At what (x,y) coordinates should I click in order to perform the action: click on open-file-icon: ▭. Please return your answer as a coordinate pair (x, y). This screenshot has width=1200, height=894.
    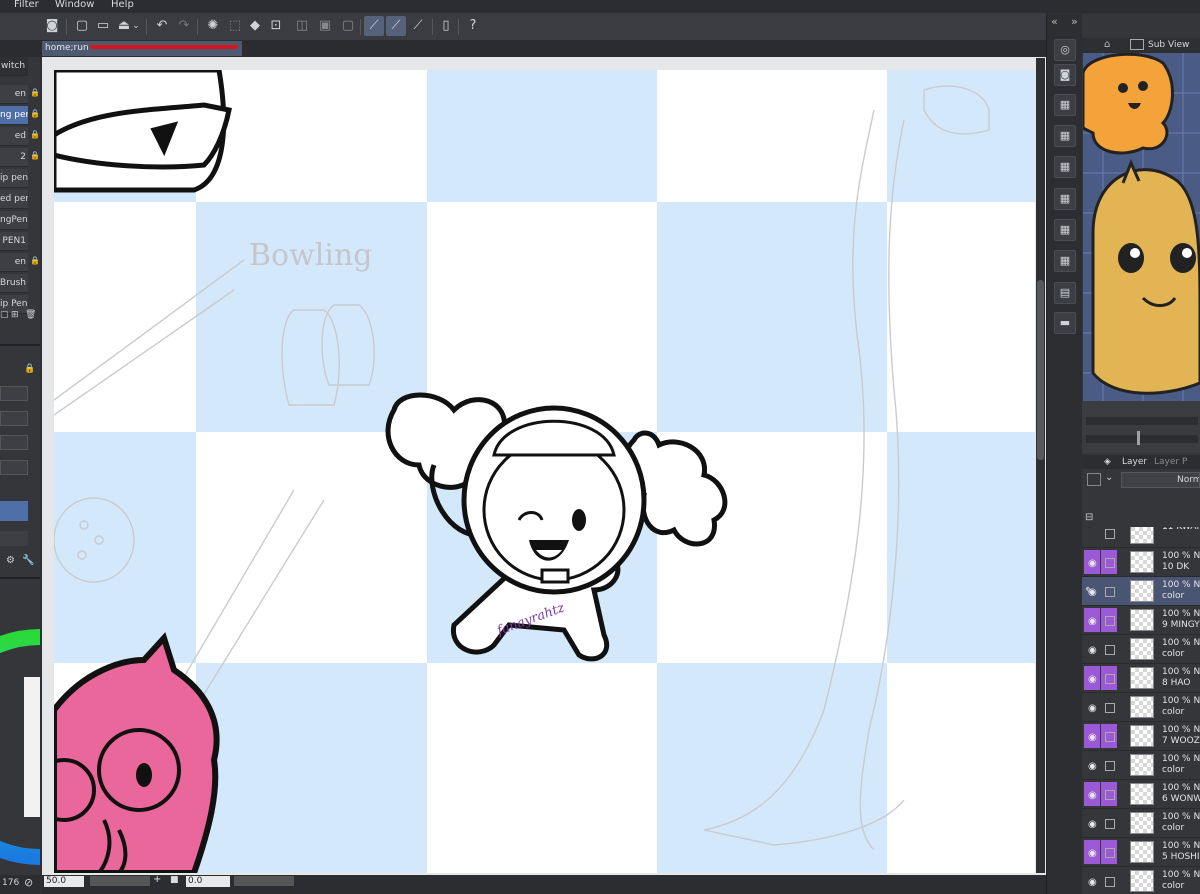
    Looking at the image, I should click on (103, 26).